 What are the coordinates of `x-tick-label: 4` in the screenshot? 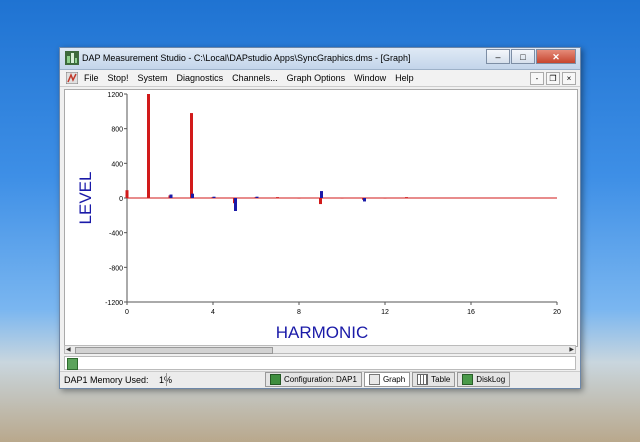 It's located at (213, 312).